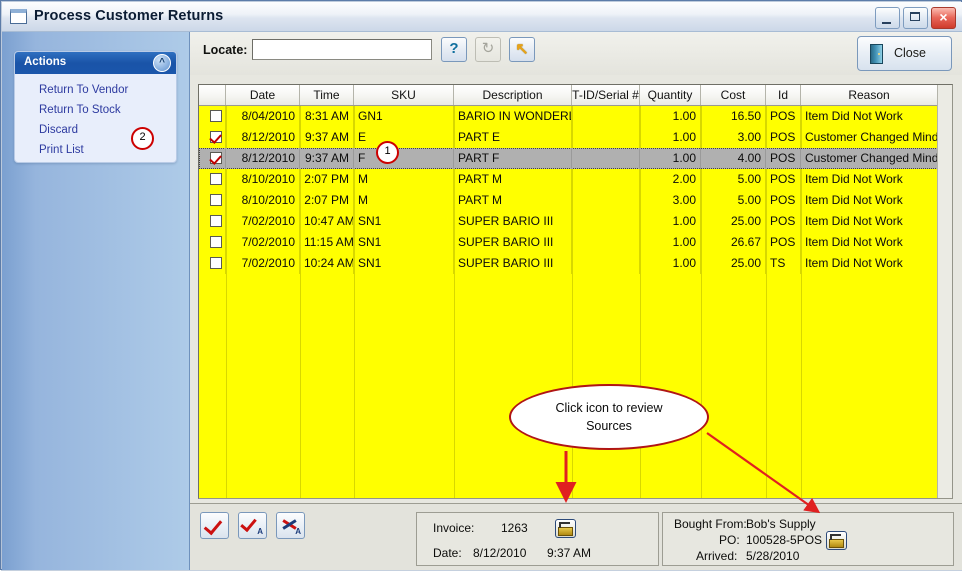 The width and height of the screenshot is (962, 571). What do you see at coordinates (729, 540) in the screenshot?
I see `po-label: PO:` at bounding box center [729, 540].